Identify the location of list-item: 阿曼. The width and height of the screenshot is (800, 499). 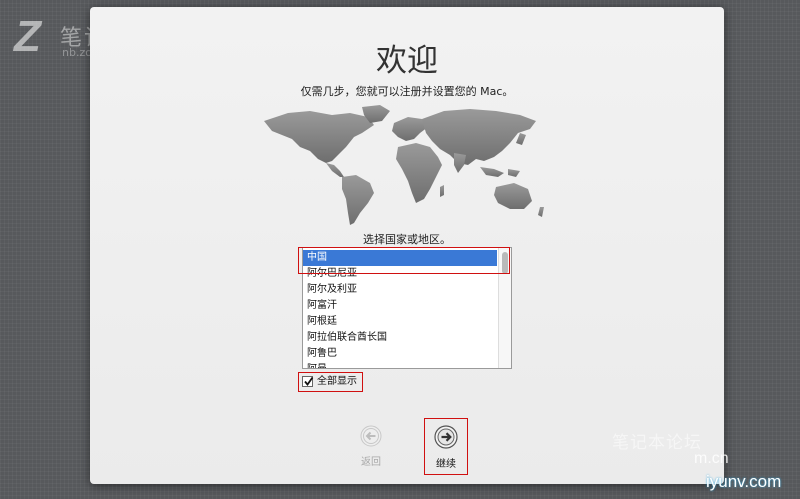
(400, 365).